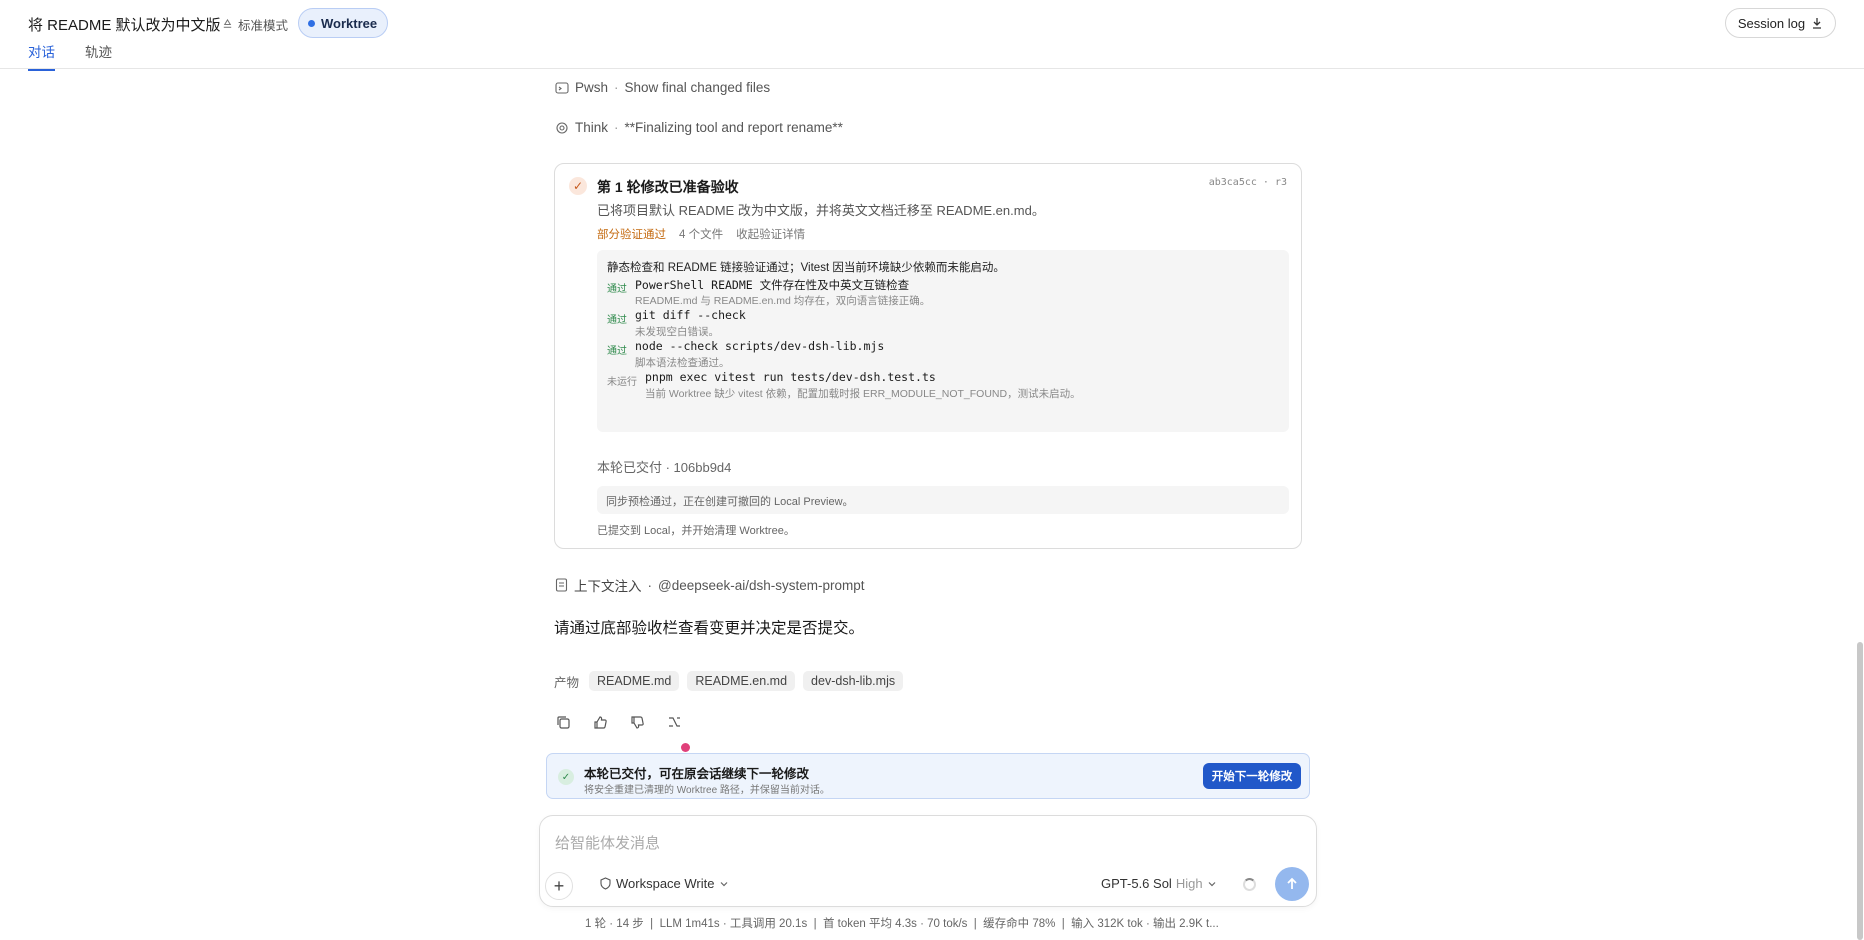 This screenshot has width=1864, height=940. I want to click on worktree-dot-icon, so click(311, 23).